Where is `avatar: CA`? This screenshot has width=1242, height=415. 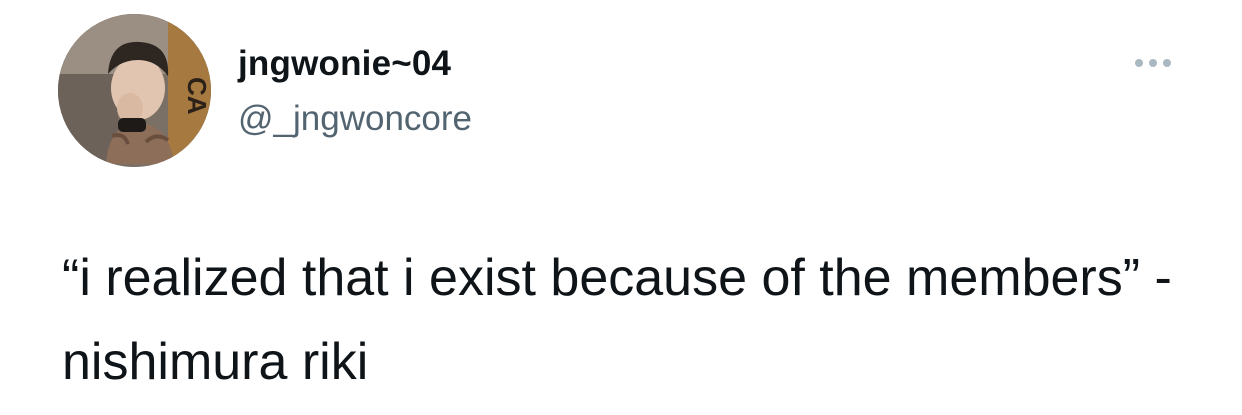
avatar: CA is located at coordinates (134, 90).